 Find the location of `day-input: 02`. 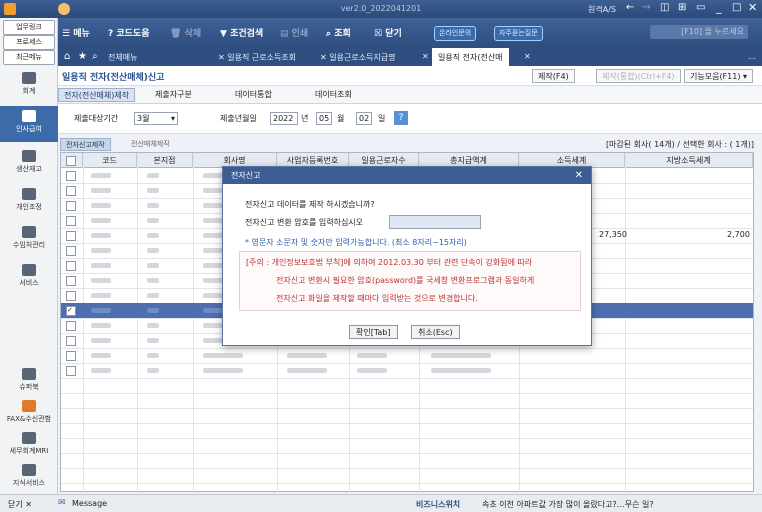

day-input: 02 is located at coordinates (364, 118).